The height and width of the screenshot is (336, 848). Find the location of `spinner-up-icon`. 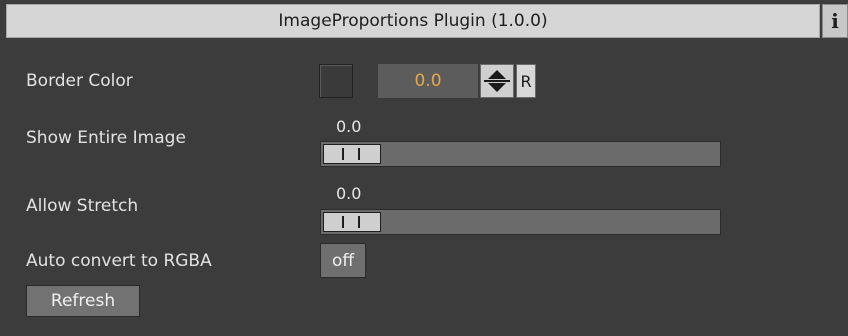

spinner-up-icon is located at coordinates (497, 74).